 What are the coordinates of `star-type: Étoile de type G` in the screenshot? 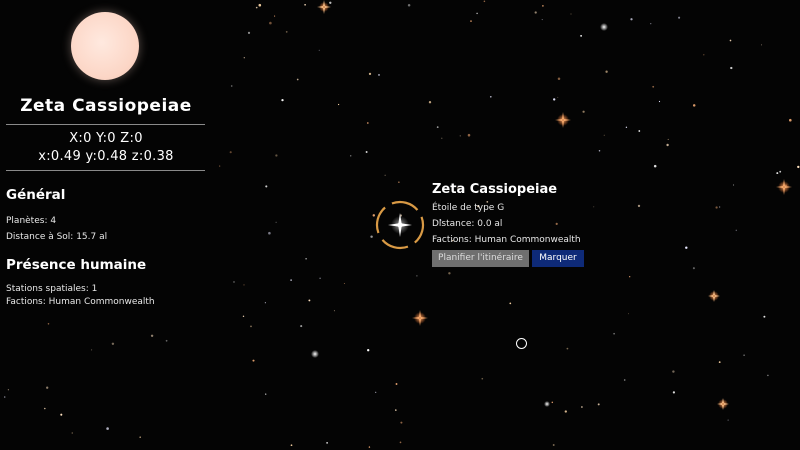 It's located at (468, 208).